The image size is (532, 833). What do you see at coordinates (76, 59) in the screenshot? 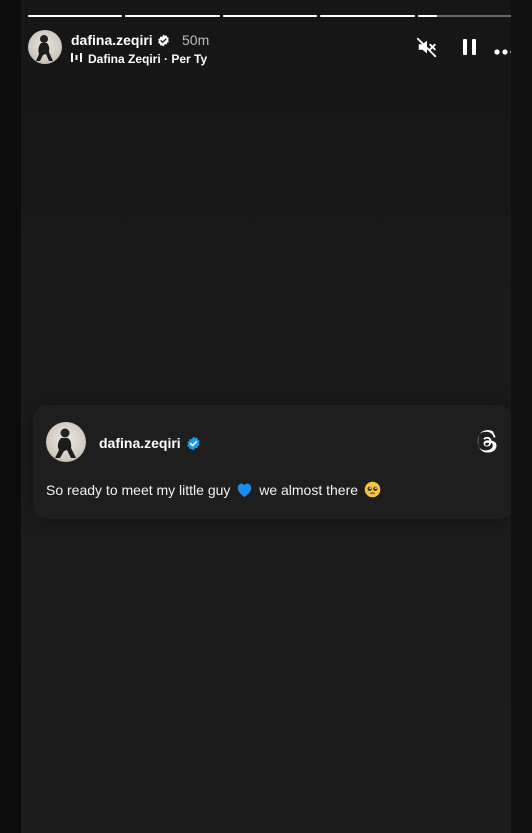
I see `music-bars-icon` at bounding box center [76, 59].